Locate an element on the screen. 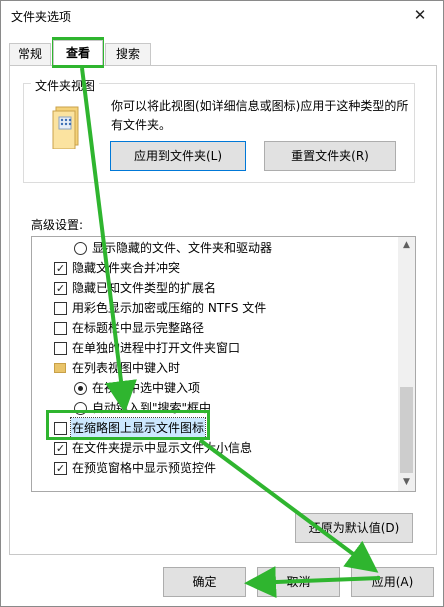 The height and width of the screenshot is (607, 444). tab-general: 常规 is located at coordinates (30, 54).